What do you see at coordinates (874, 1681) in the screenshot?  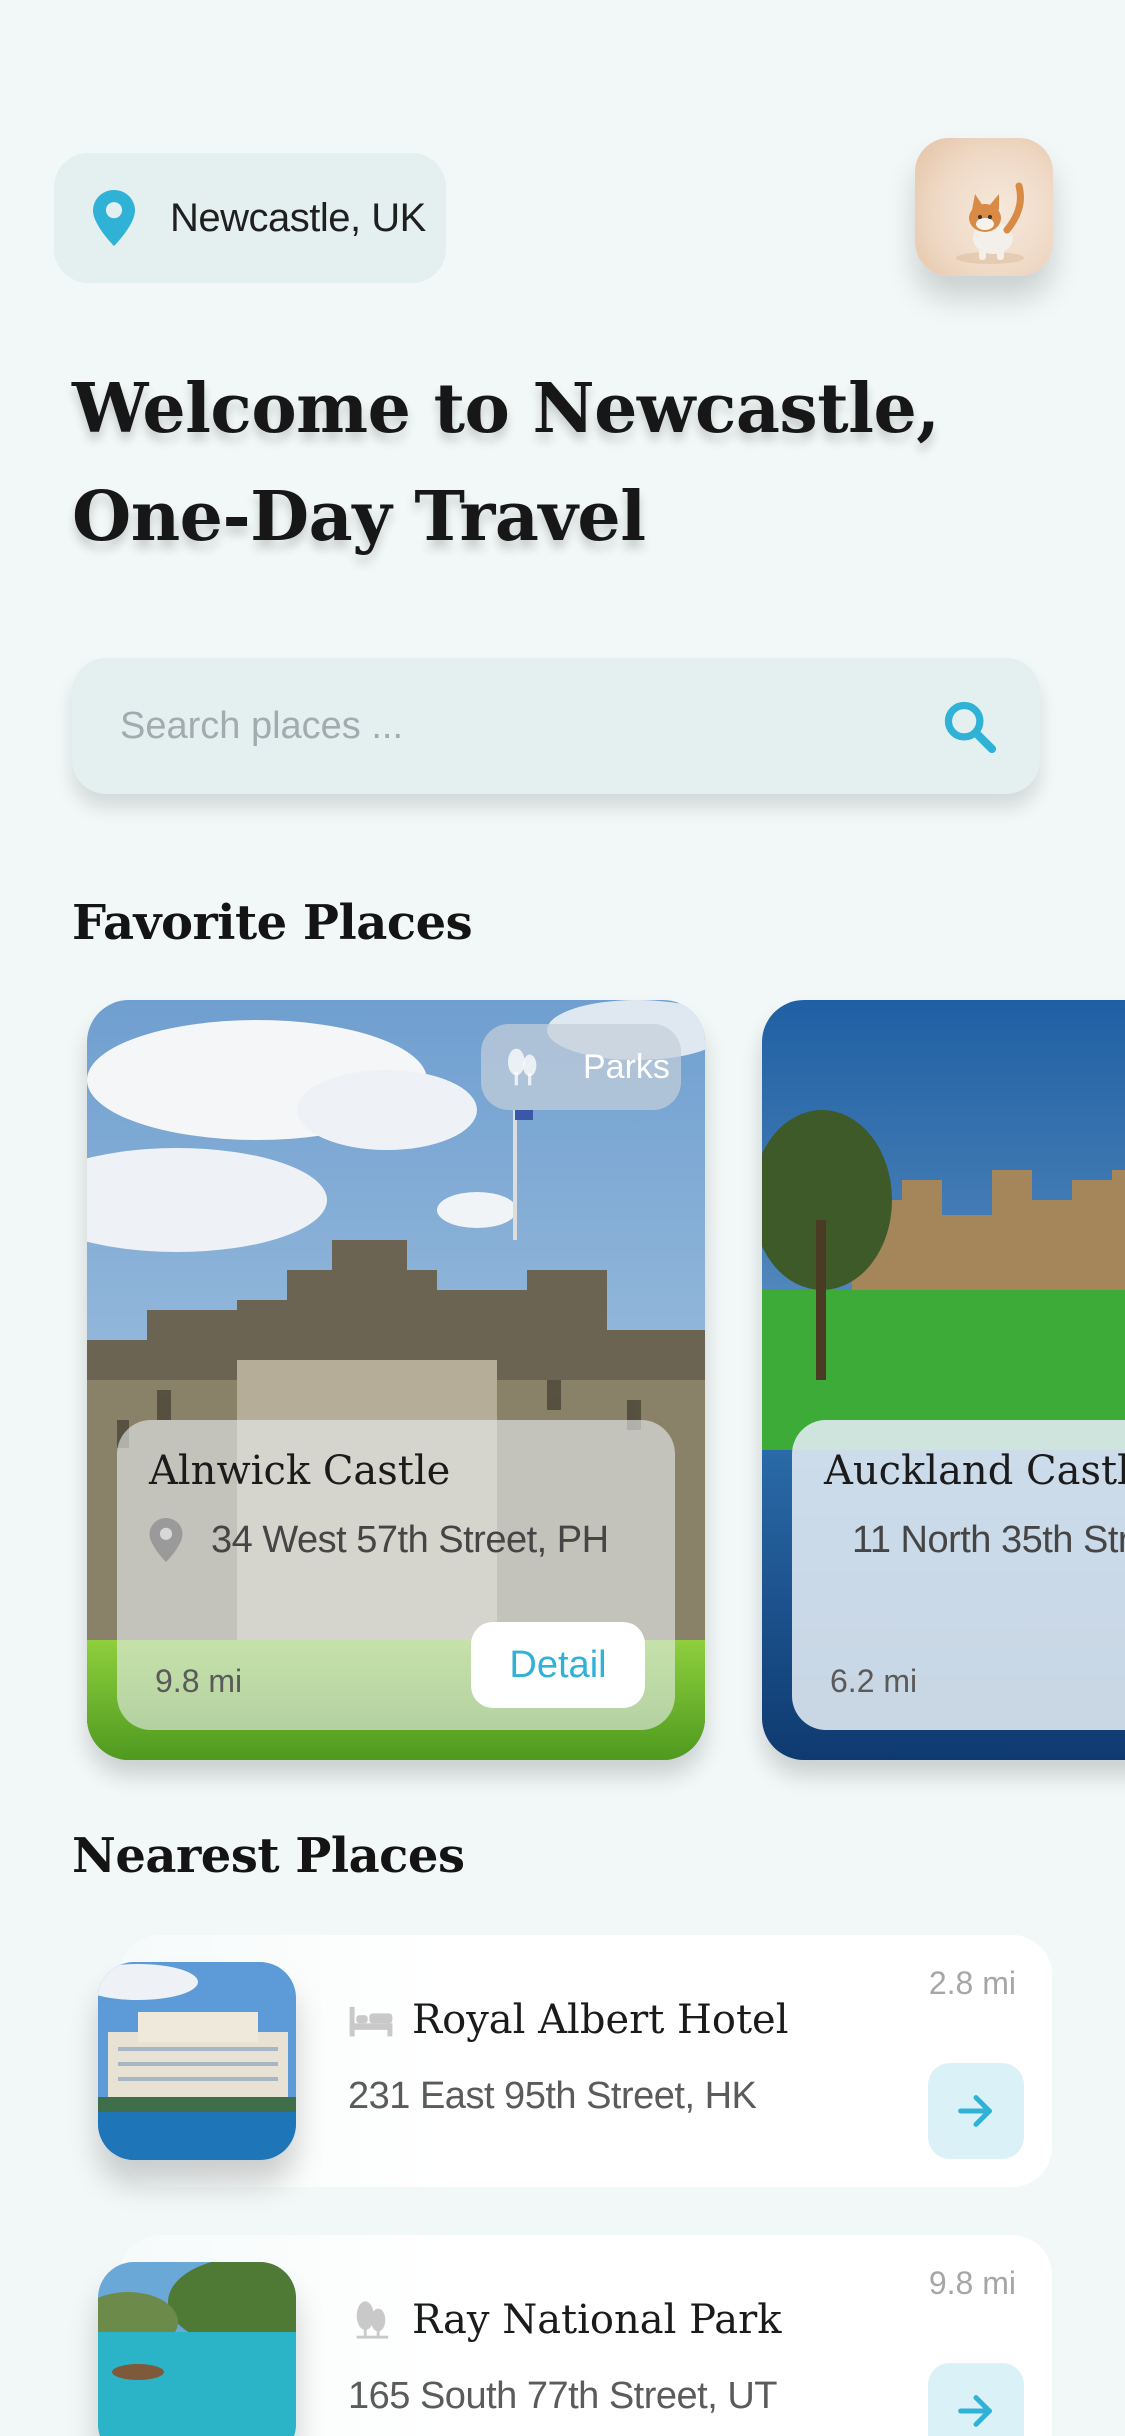 I see `place-distance: 6.2 mi` at bounding box center [874, 1681].